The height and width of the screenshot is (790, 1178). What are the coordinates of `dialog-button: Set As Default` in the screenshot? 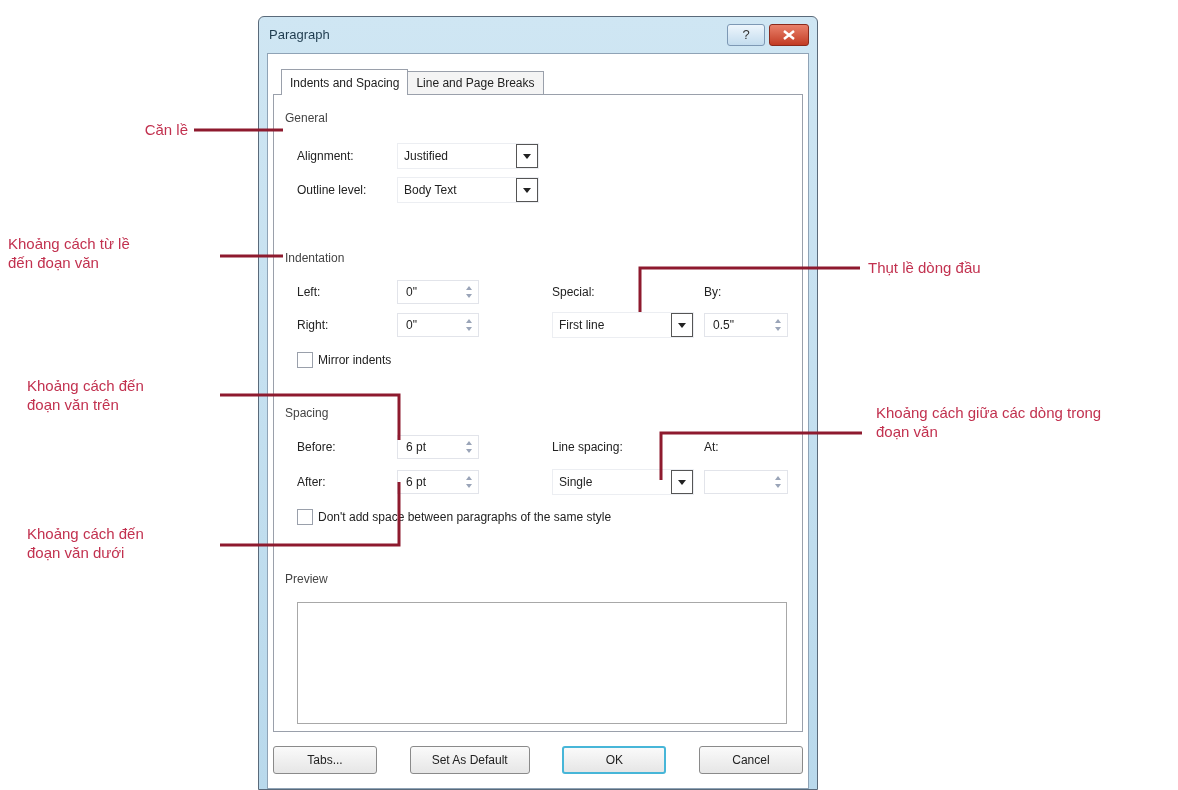 It's located at (469, 760).